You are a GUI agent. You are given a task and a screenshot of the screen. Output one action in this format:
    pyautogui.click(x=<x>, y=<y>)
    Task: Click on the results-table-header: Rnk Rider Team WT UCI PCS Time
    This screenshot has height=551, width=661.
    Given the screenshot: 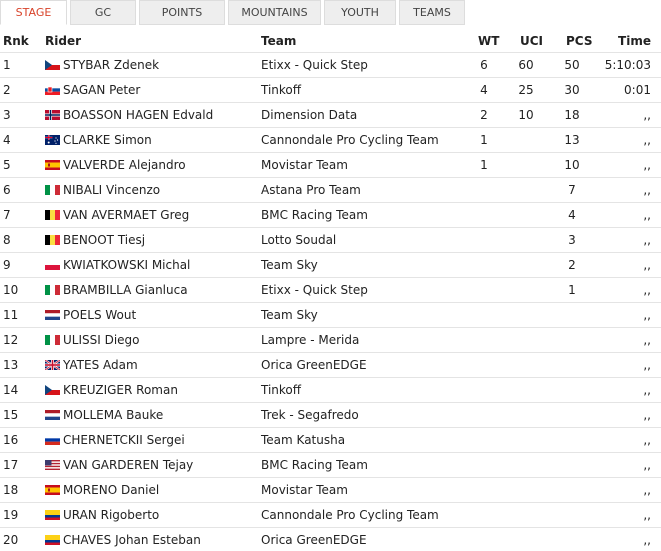 What is the action you would take?
    pyautogui.click(x=330, y=40)
    